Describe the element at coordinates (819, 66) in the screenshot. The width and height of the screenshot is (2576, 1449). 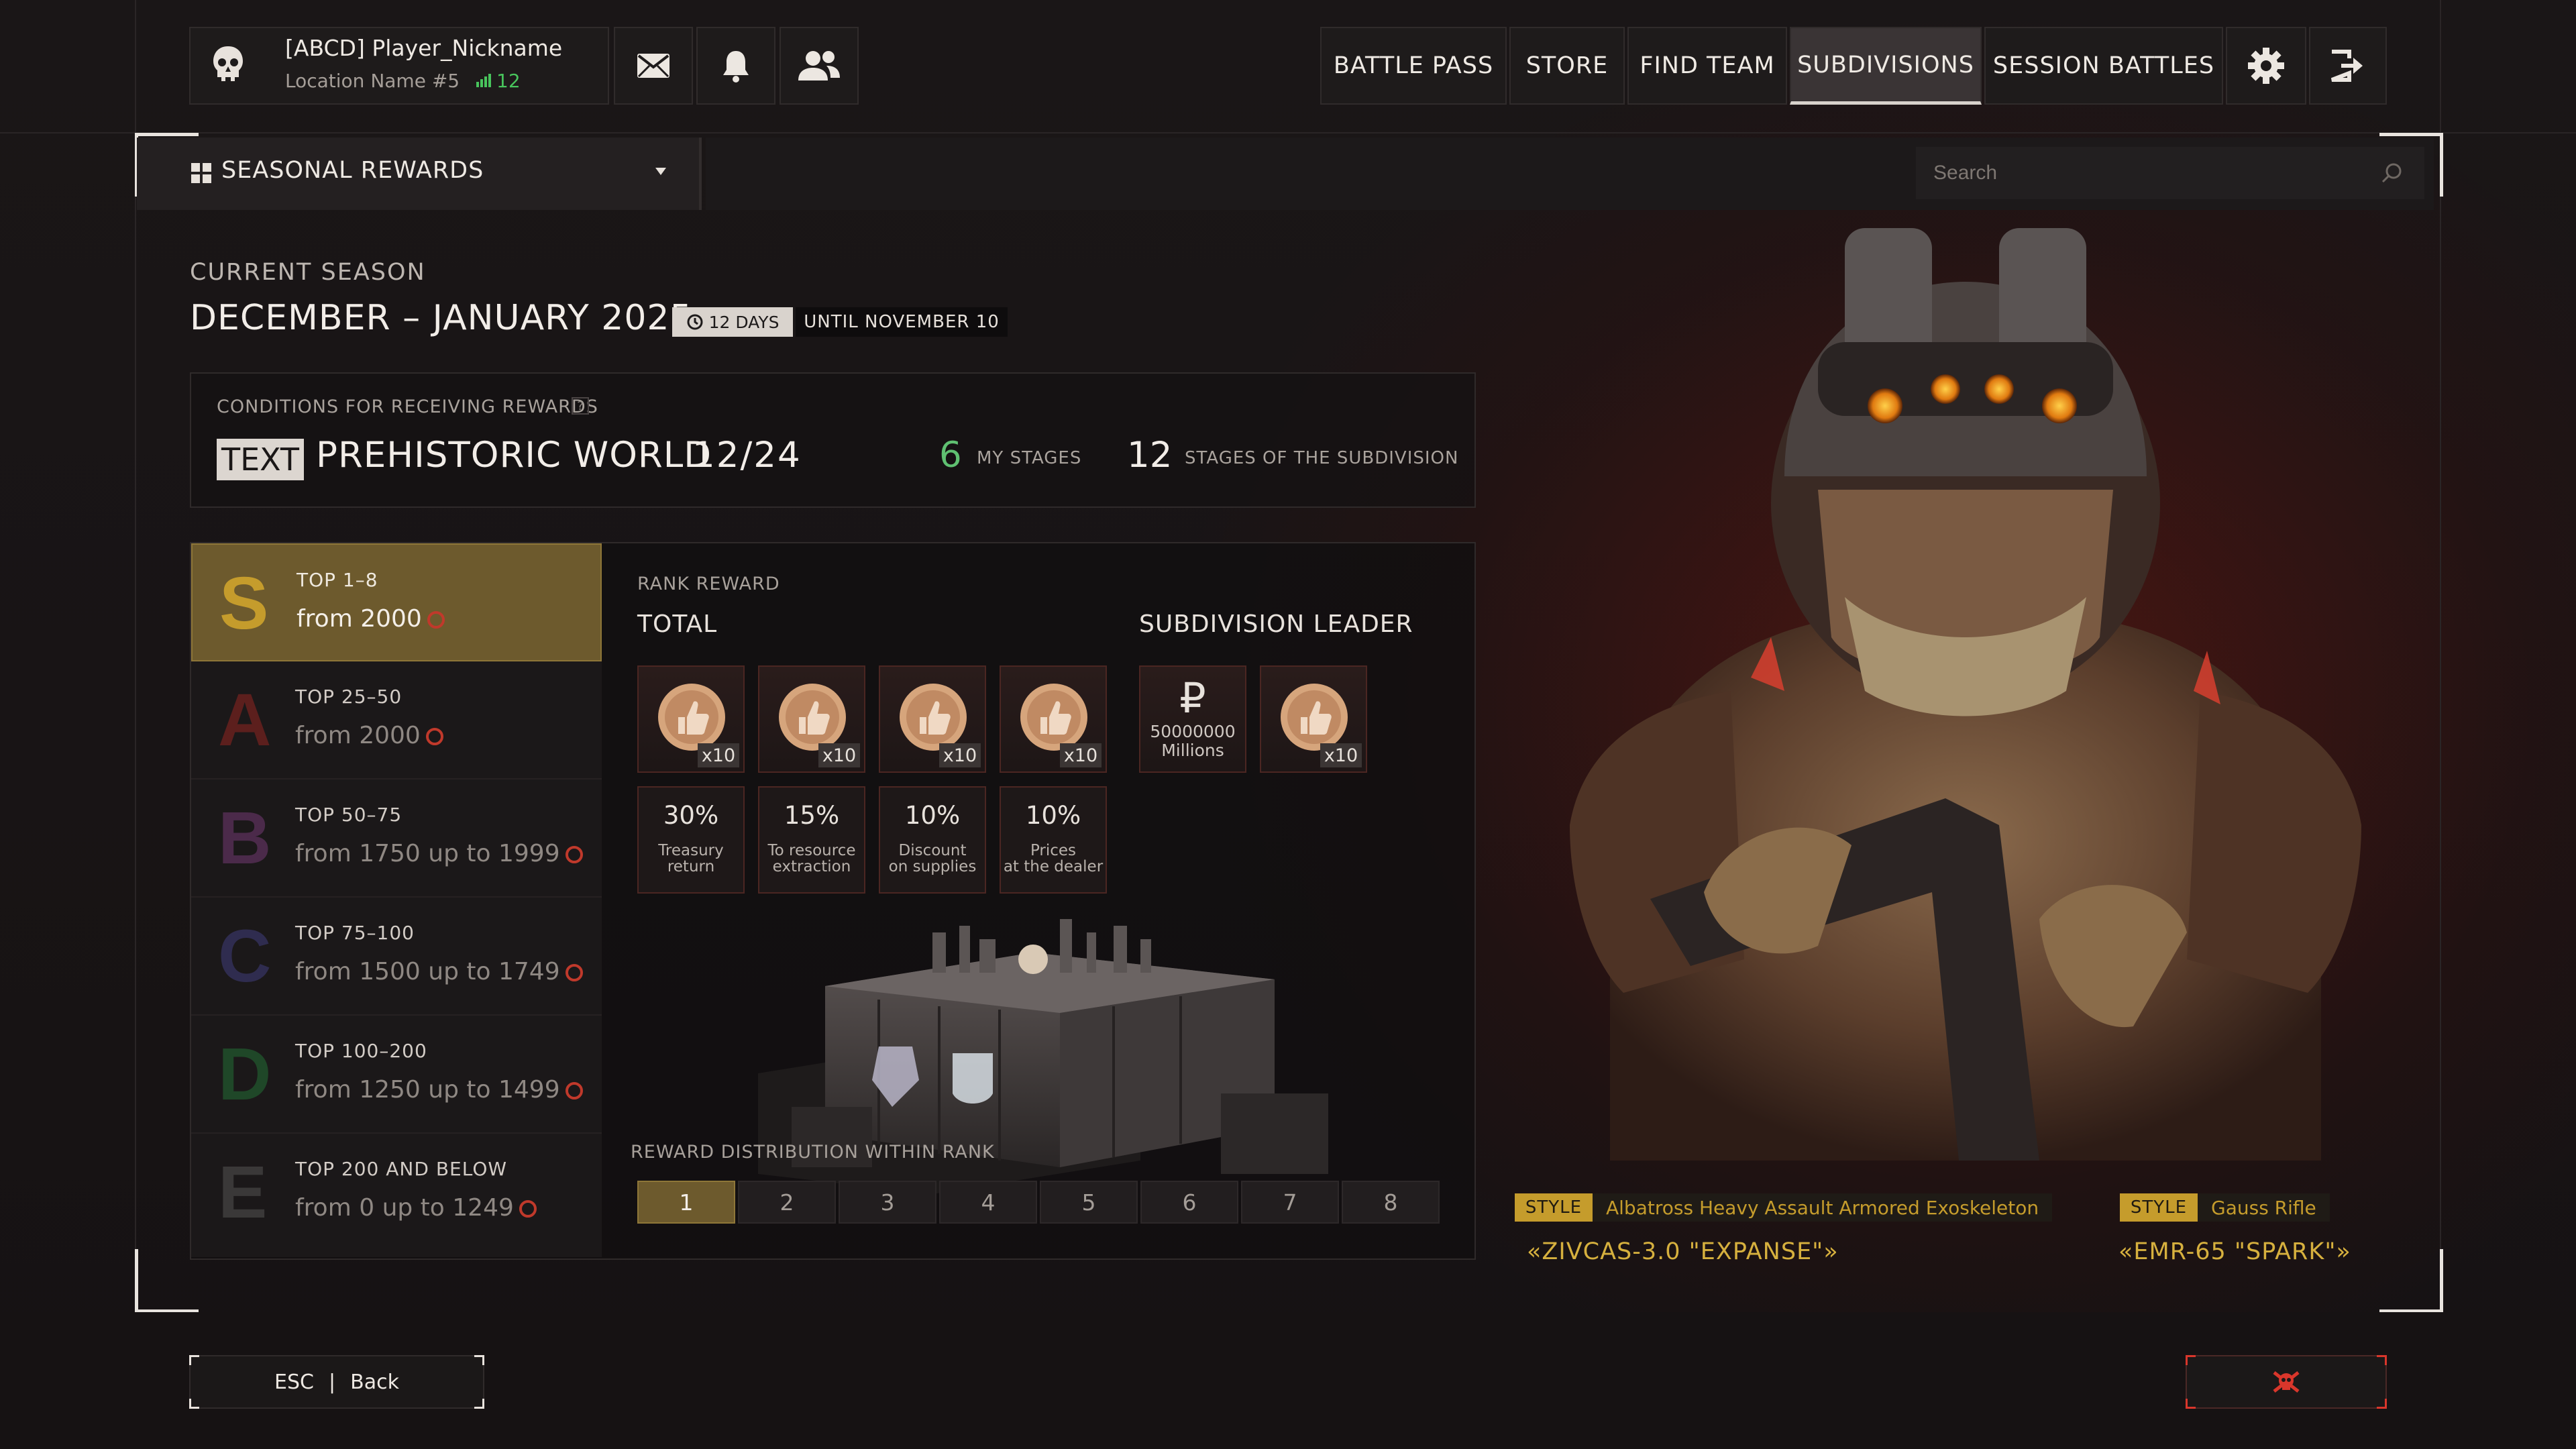
I see `friends-button` at that location.